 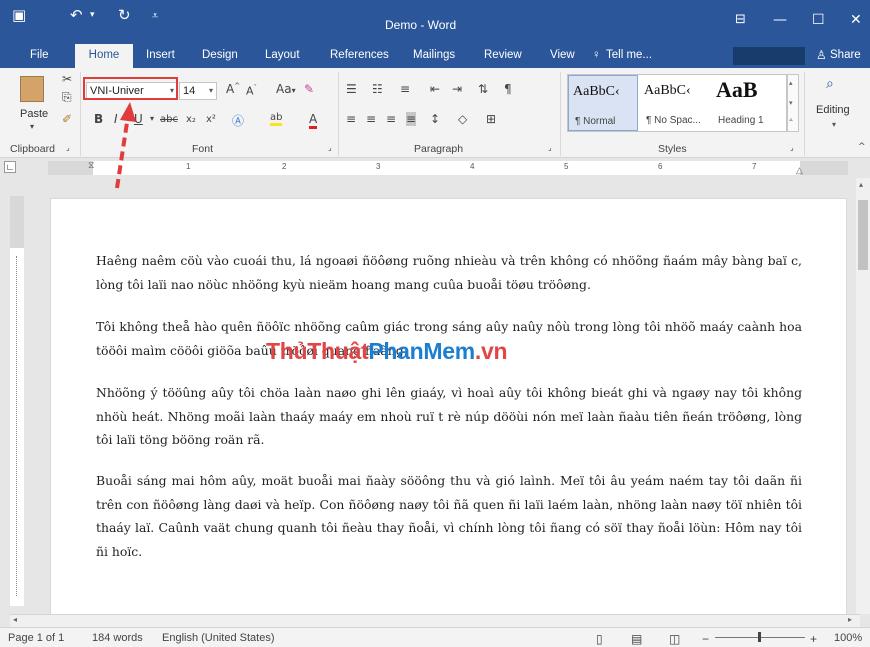 What do you see at coordinates (34, 114) in the screenshot?
I see `paste-button: Paste` at bounding box center [34, 114].